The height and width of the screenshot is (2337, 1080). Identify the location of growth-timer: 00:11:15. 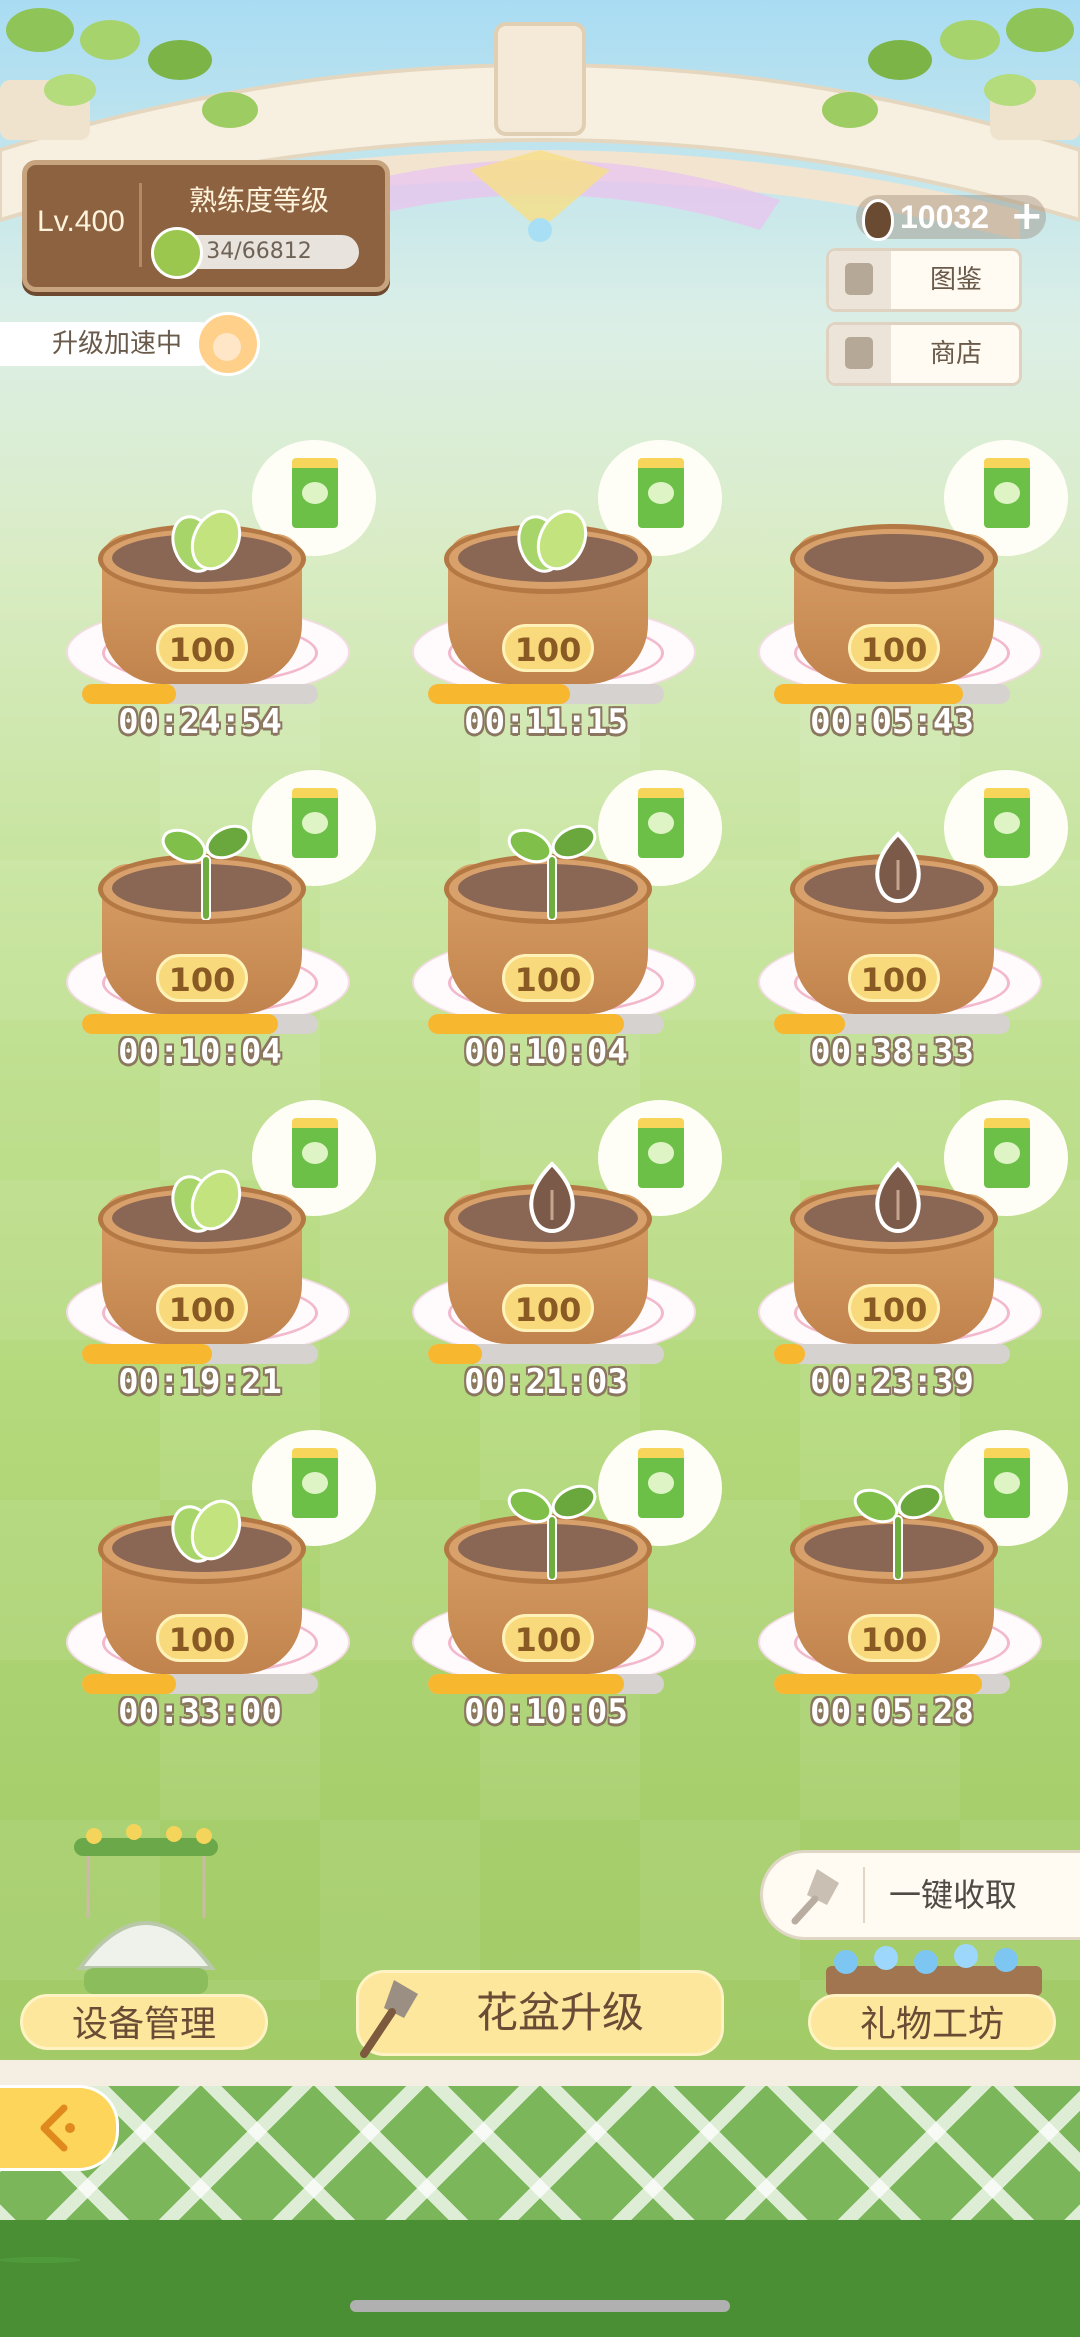
(546, 722).